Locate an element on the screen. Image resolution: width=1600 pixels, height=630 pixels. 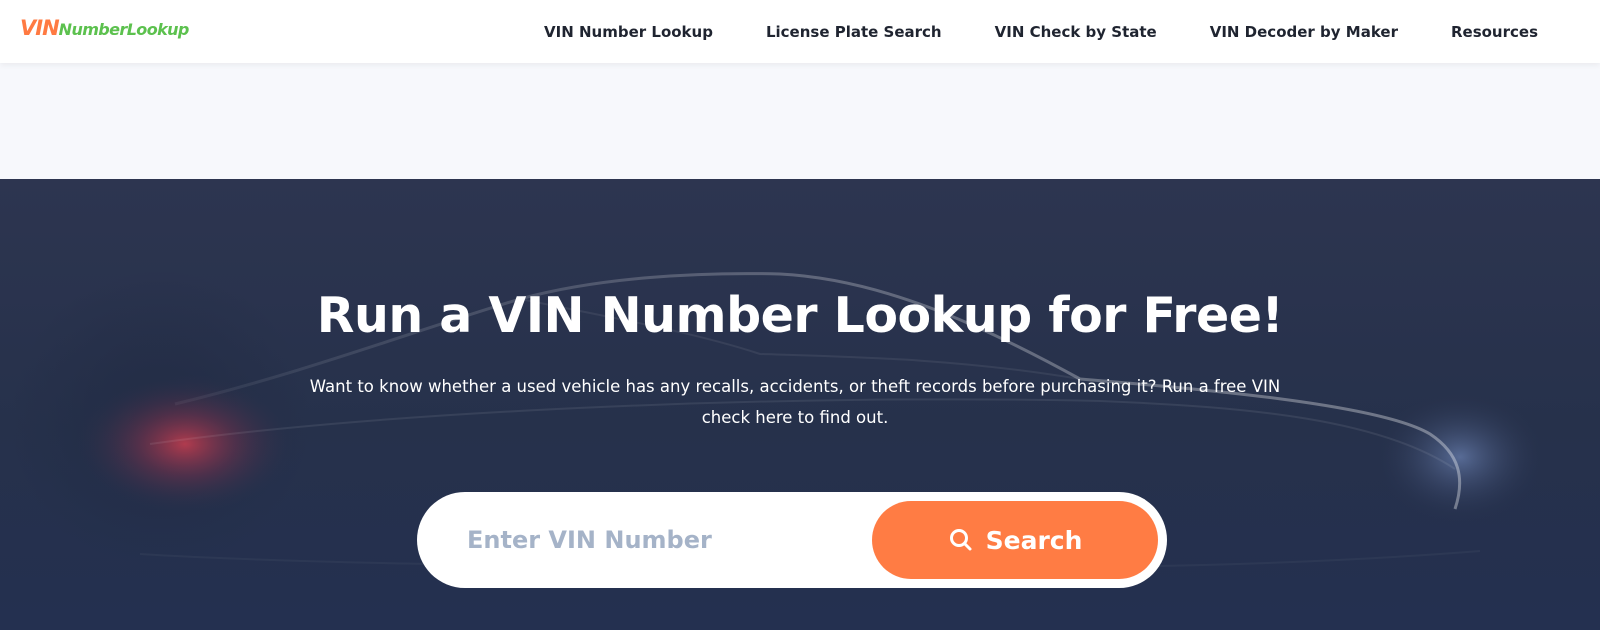
logo-brand-text: NumberLookup is located at coordinates (124, 29).